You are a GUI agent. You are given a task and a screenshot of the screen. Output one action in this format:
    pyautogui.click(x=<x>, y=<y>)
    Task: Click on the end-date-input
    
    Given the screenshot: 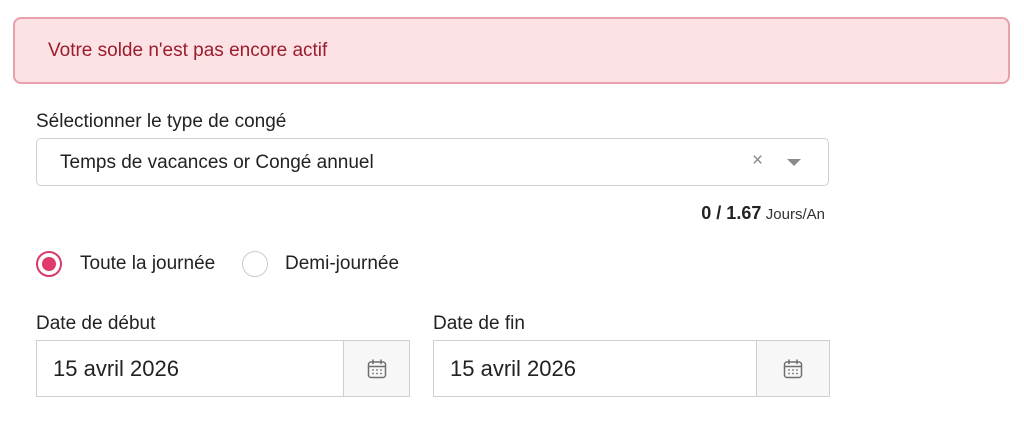 What is the action you would take?
    pyautogui.click(x=595, y=368)
    